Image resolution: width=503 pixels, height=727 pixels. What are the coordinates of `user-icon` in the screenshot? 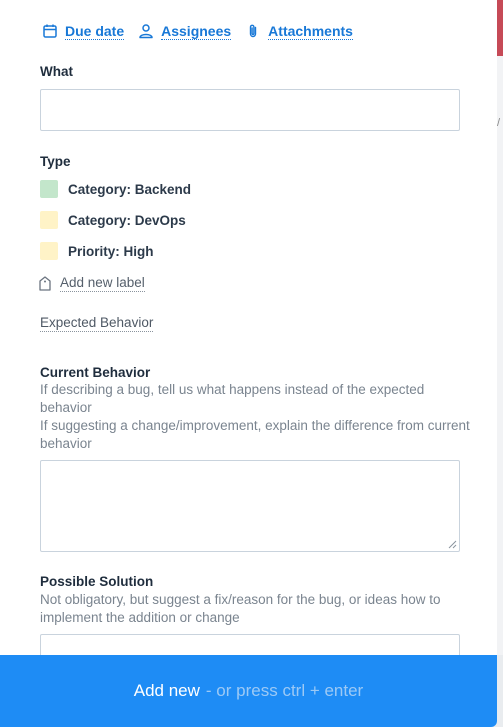 It's located at (146, 31).